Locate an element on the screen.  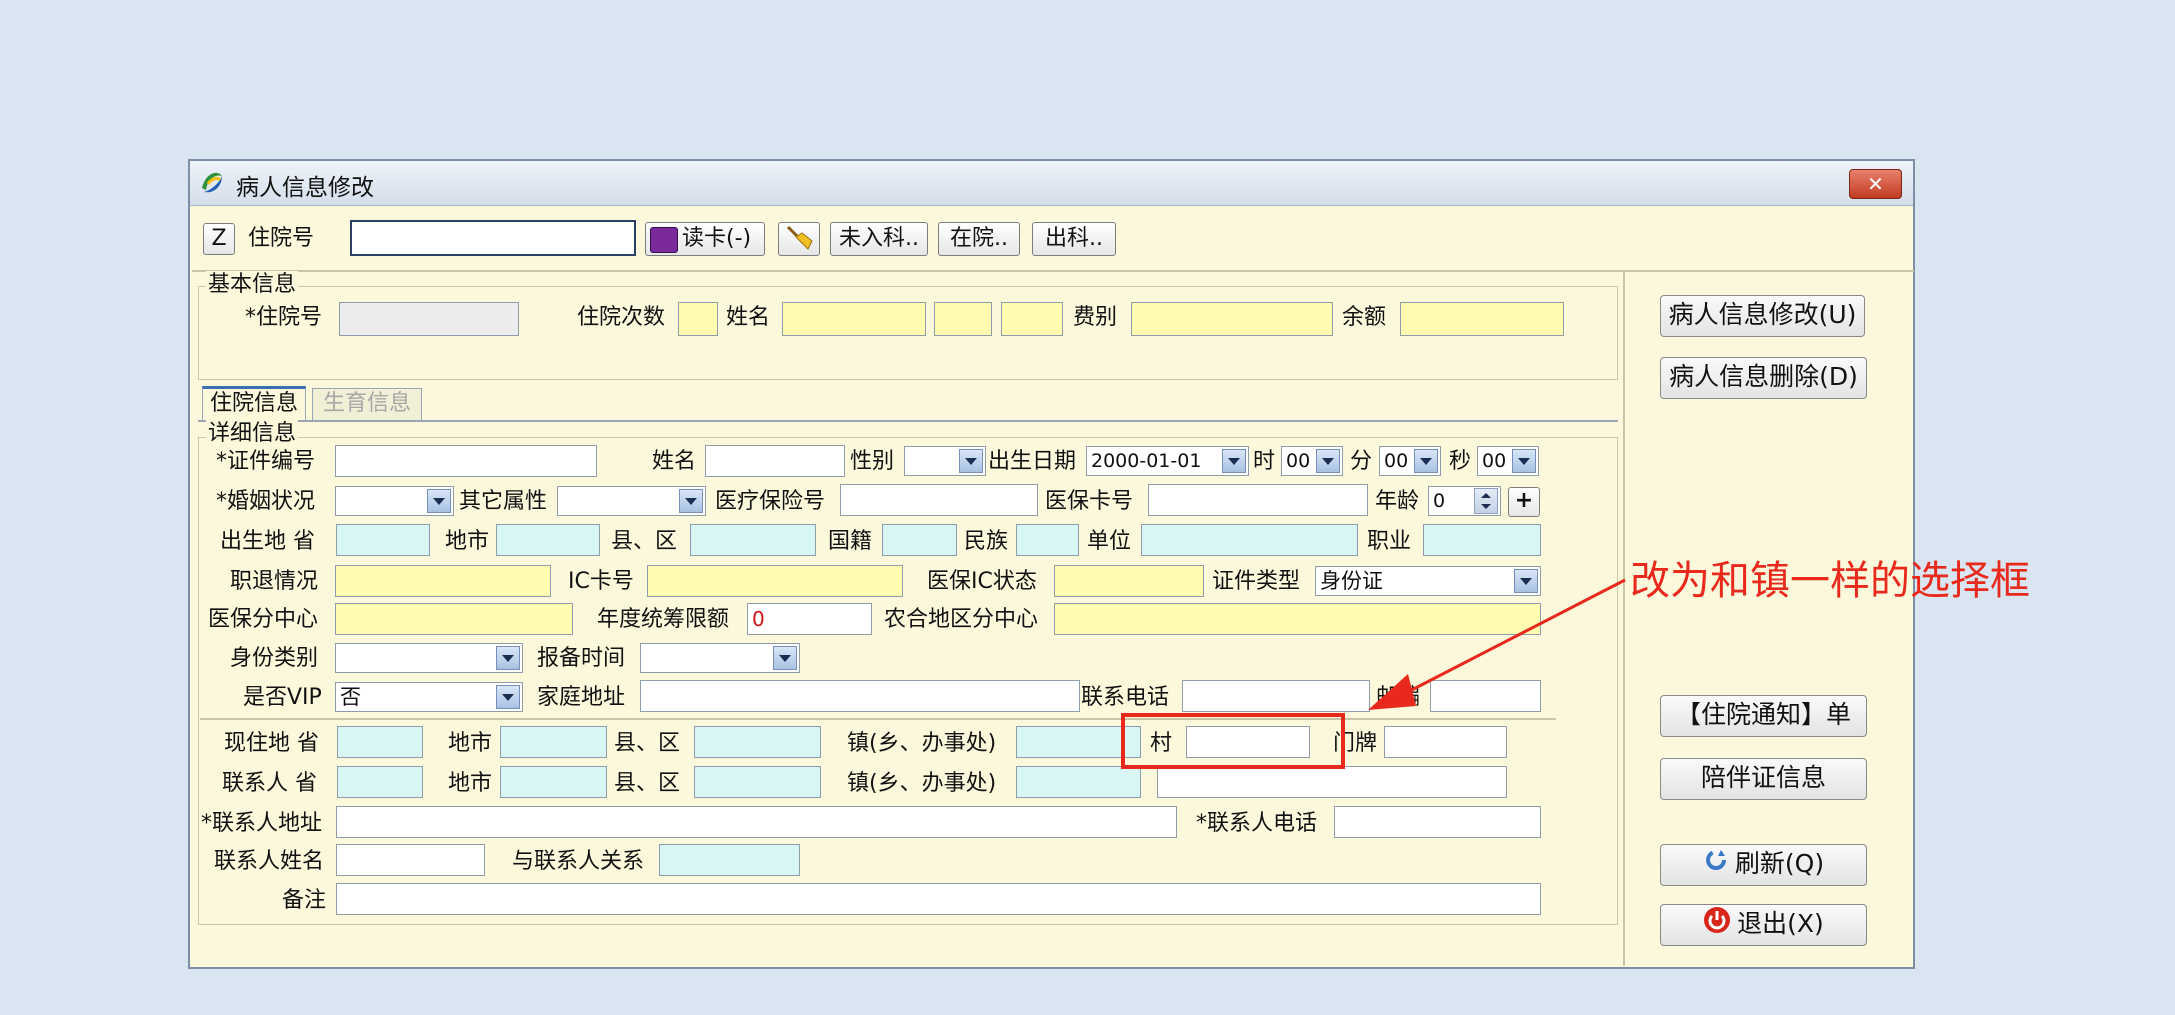
birth-date-label: 出生日期 is located at coordinates (1032, 461).